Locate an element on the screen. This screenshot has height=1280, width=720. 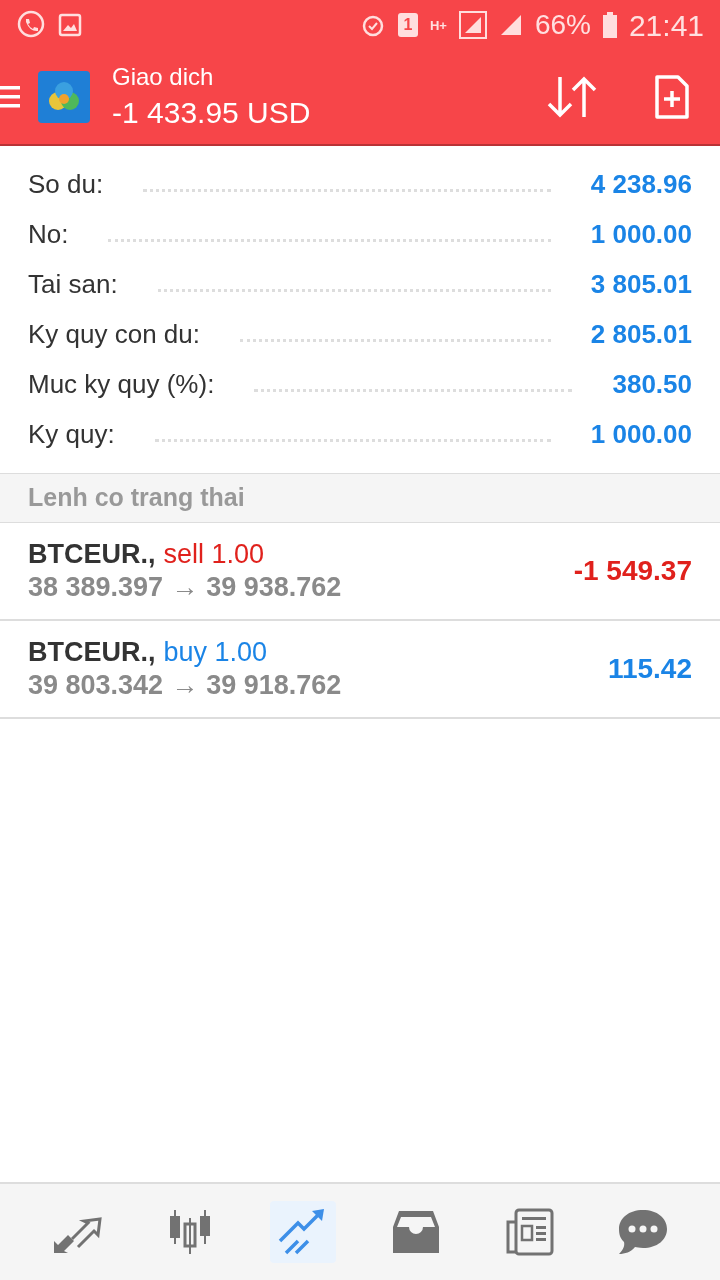
menu-icon is located at coordinates (10, 97).